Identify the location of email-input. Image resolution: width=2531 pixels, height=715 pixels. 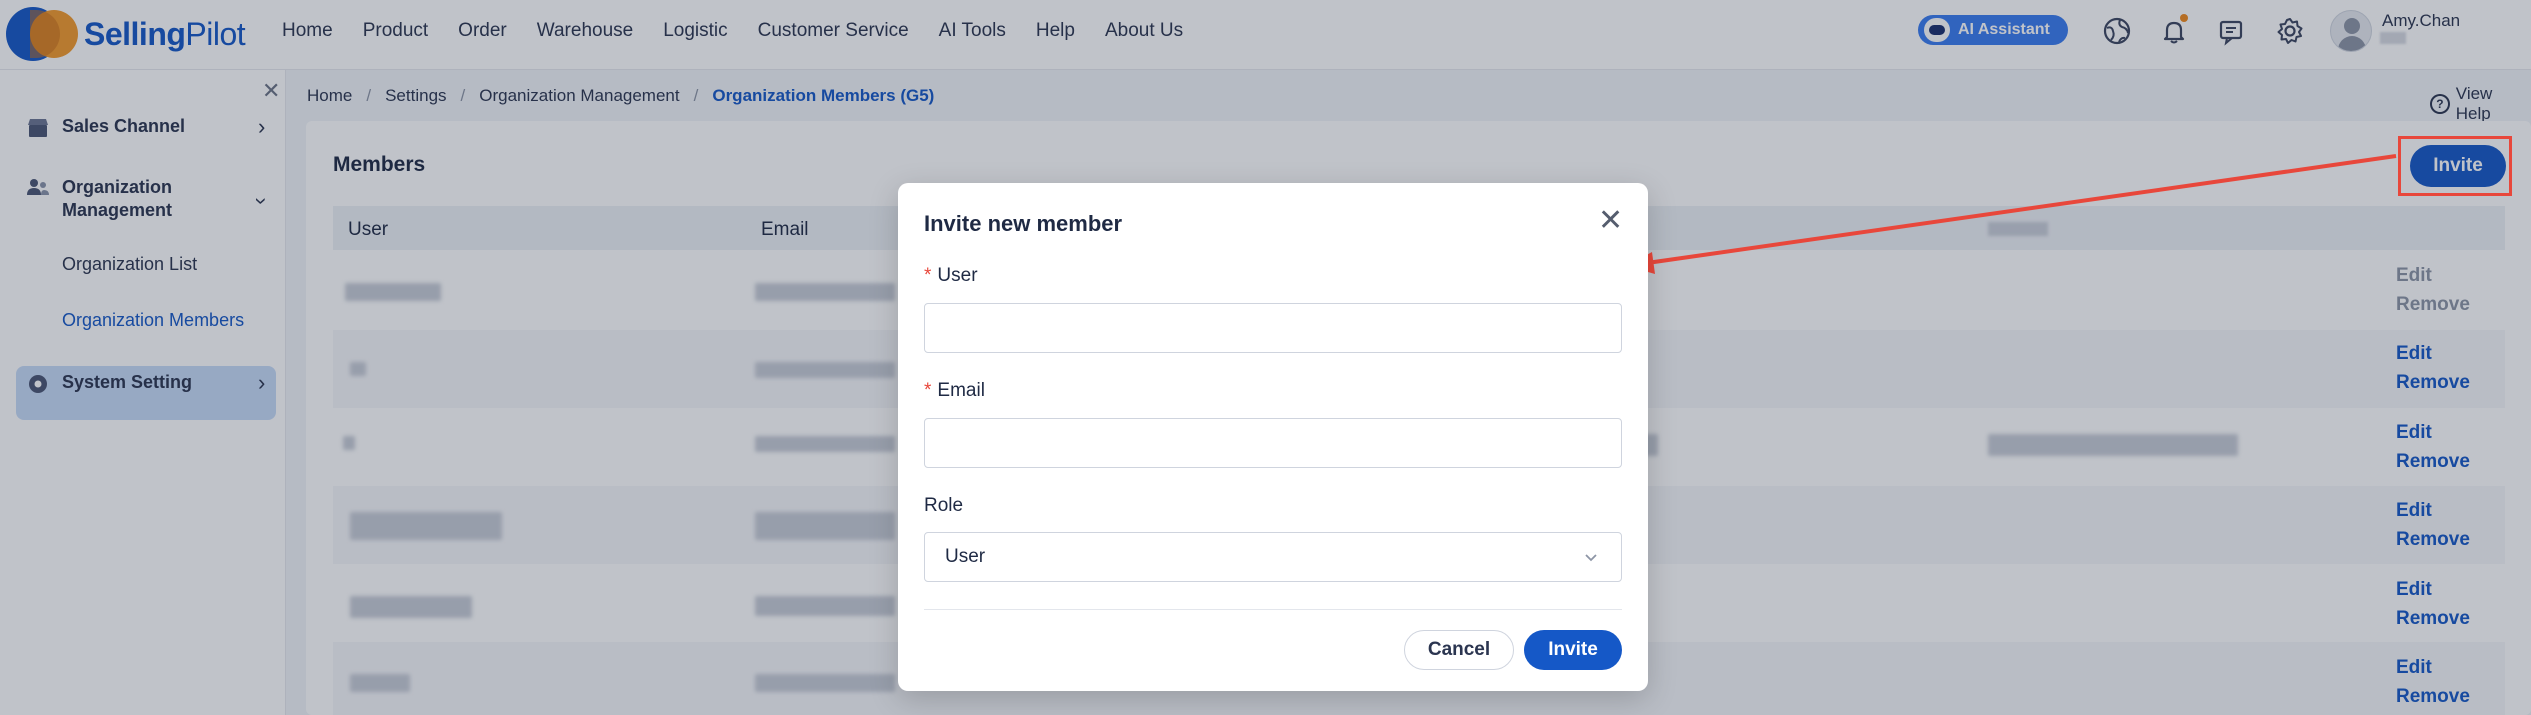
(1273, 443).